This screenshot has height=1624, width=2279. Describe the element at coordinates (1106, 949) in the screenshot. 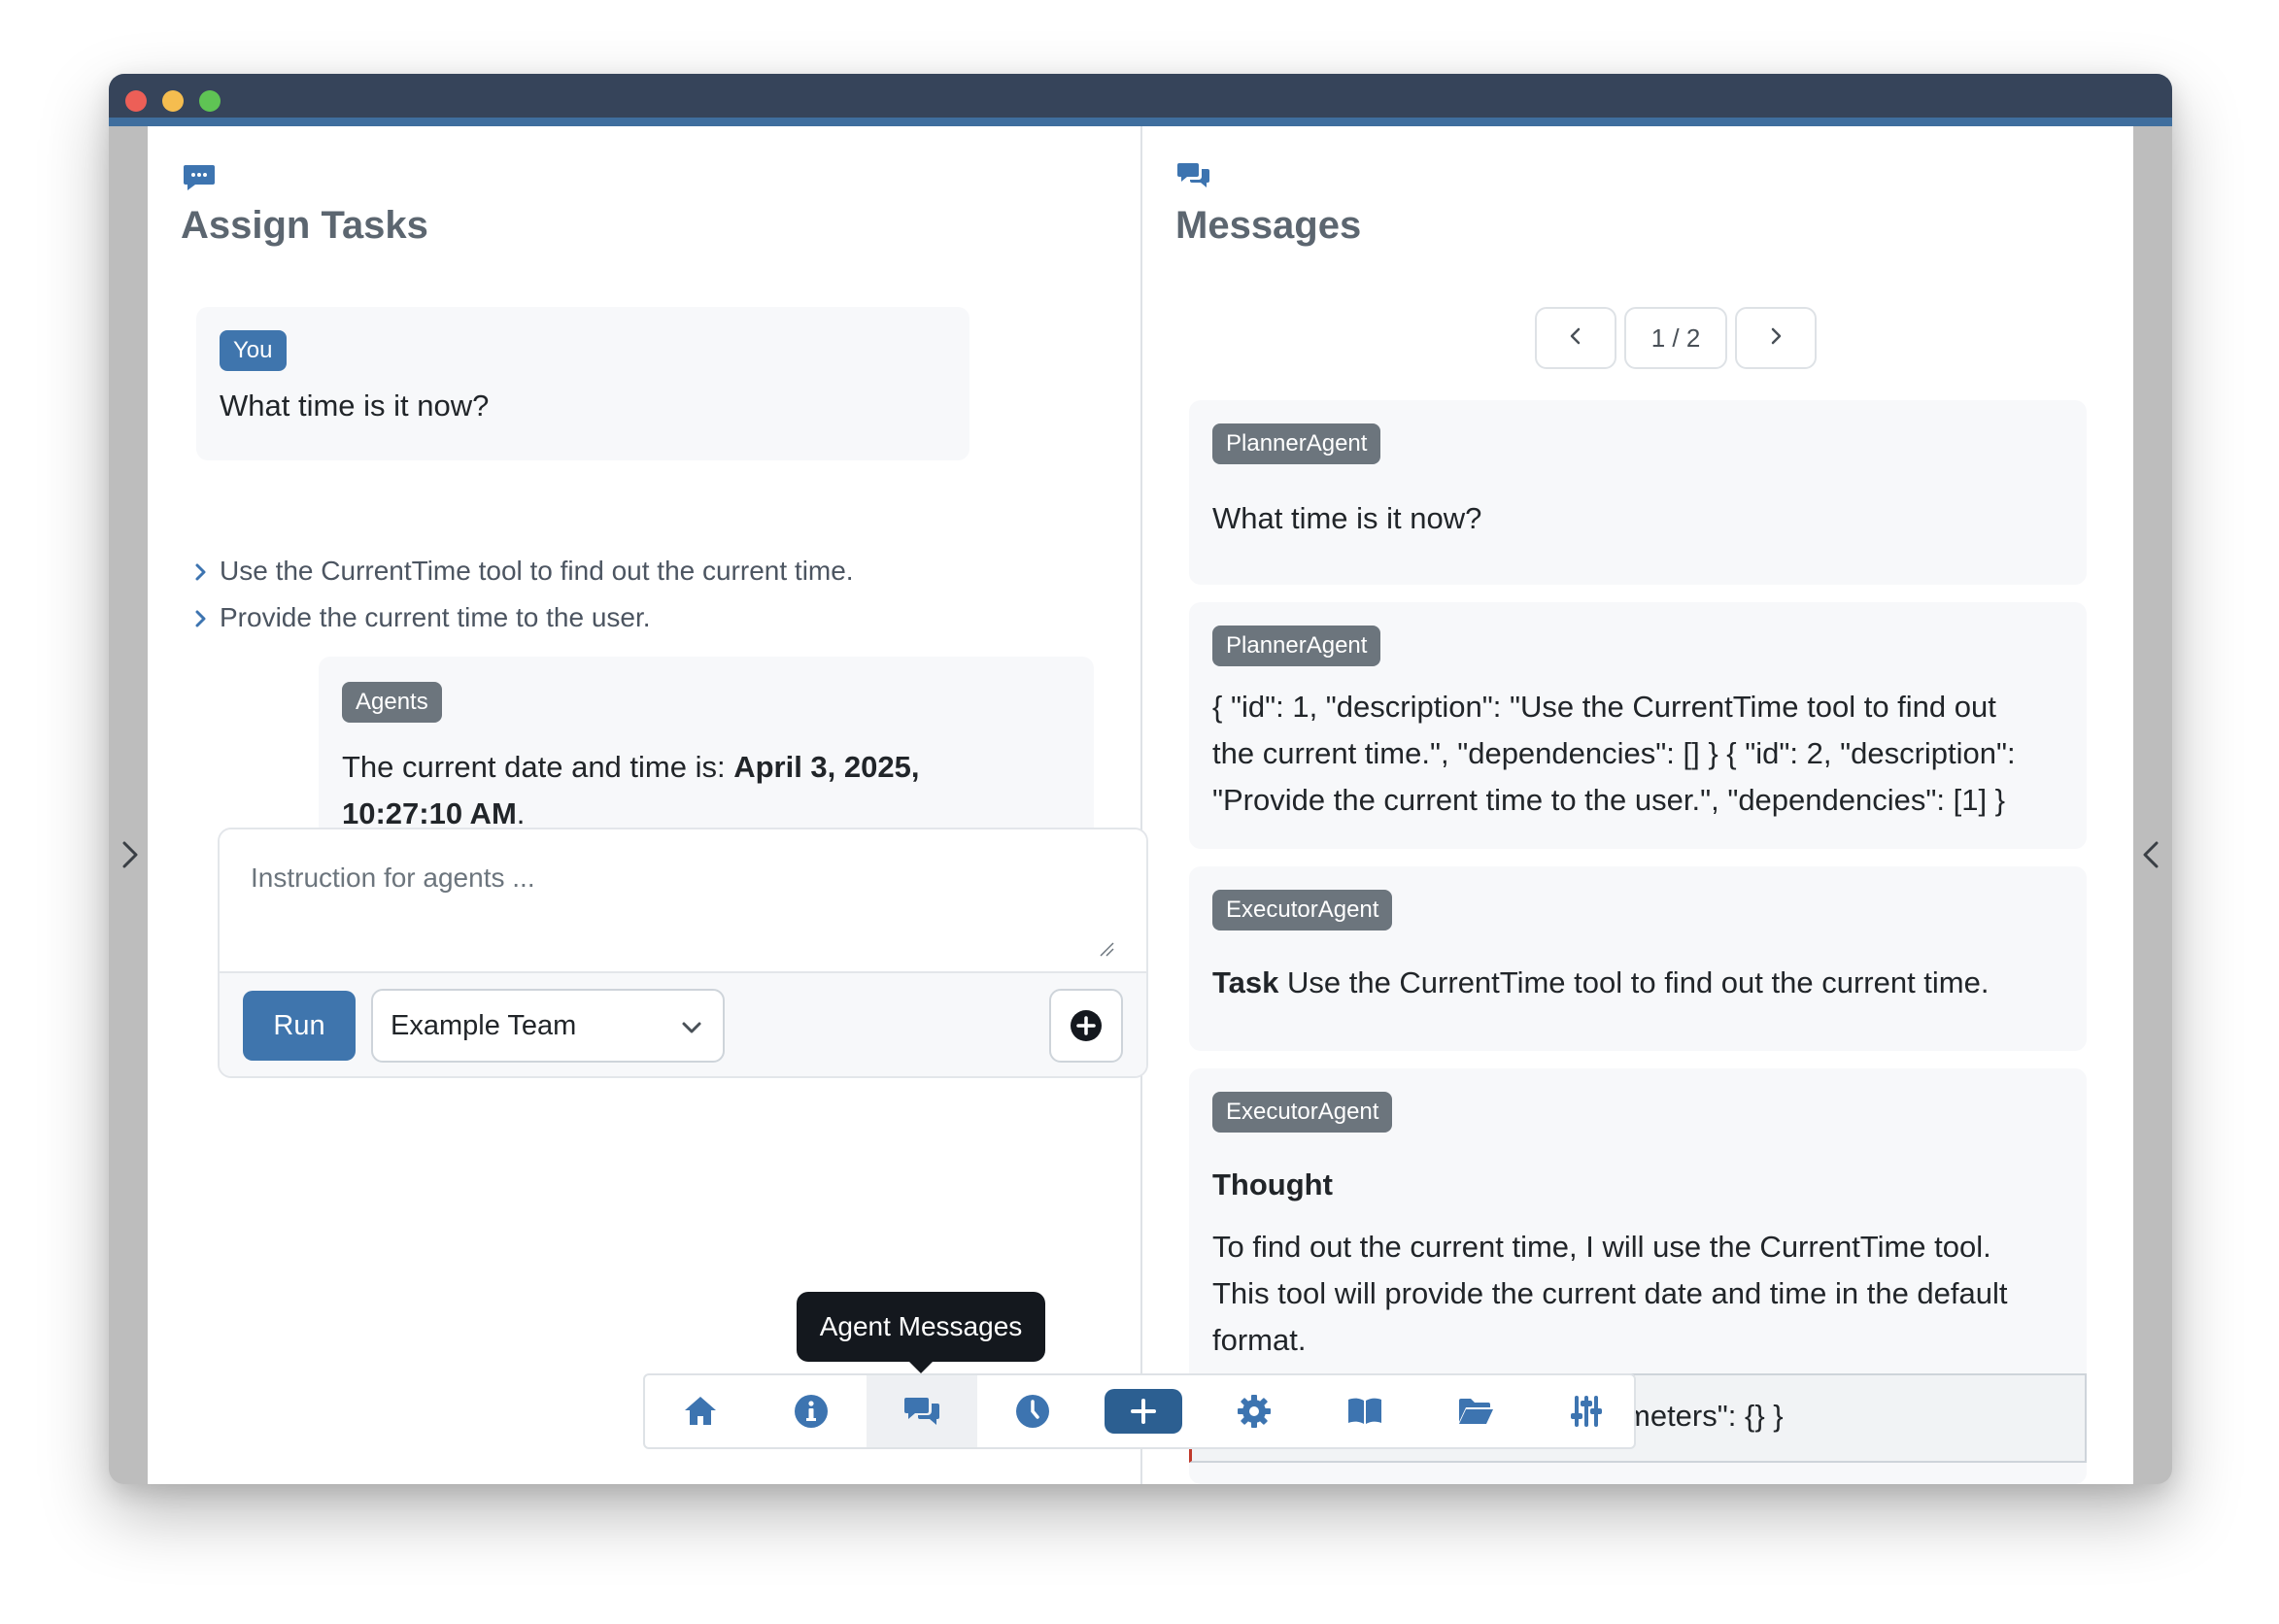

I see `resize-grip-icon` at that location.